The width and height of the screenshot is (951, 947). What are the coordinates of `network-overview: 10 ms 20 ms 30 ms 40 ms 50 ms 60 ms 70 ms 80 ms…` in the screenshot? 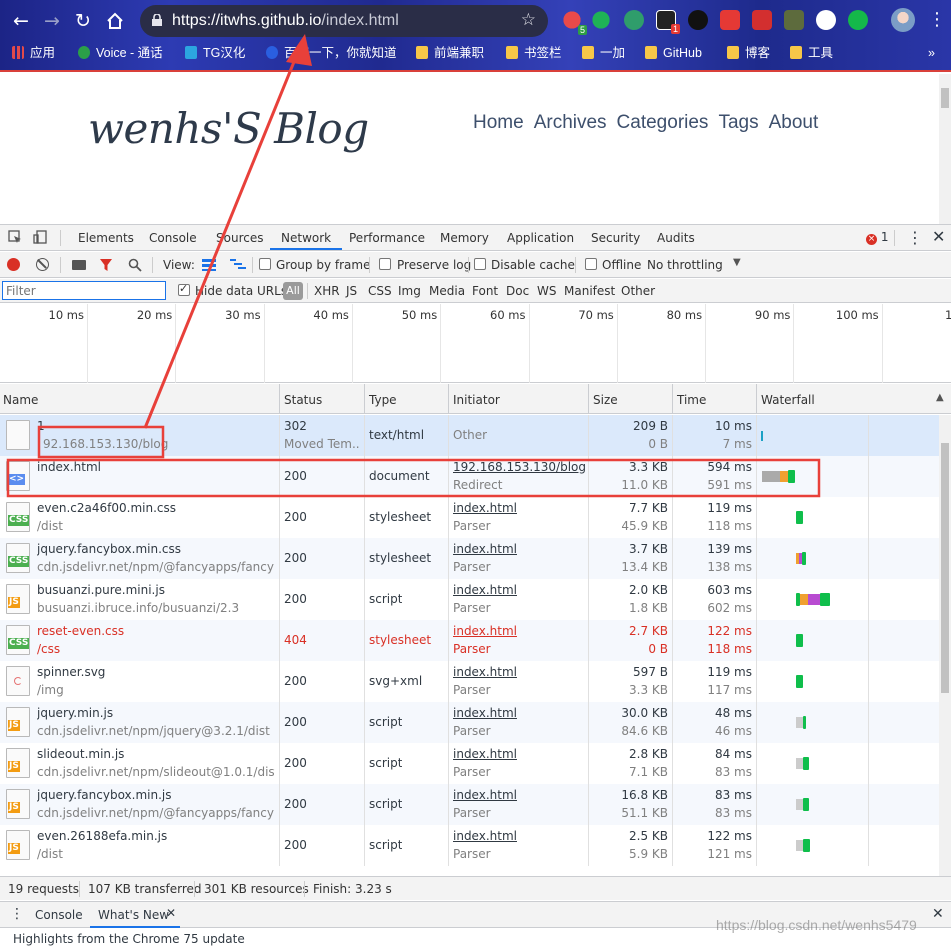 It's located at (475, 343).